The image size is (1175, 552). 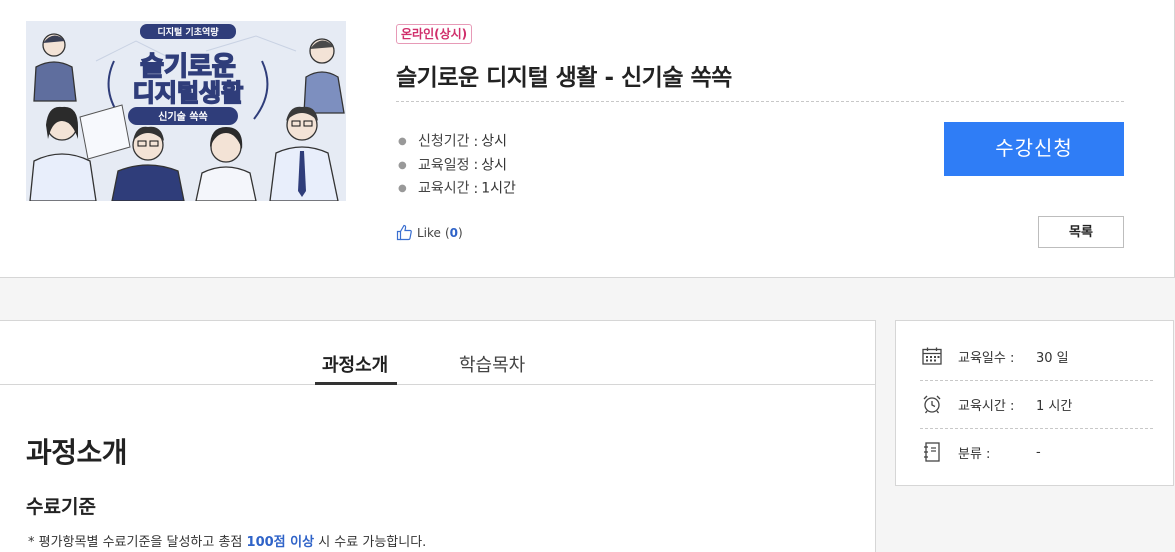 What do you see at coordinates (356, 383) in the screenshot?
I see `active-tab-indicator` at bounding box center [356, 383].